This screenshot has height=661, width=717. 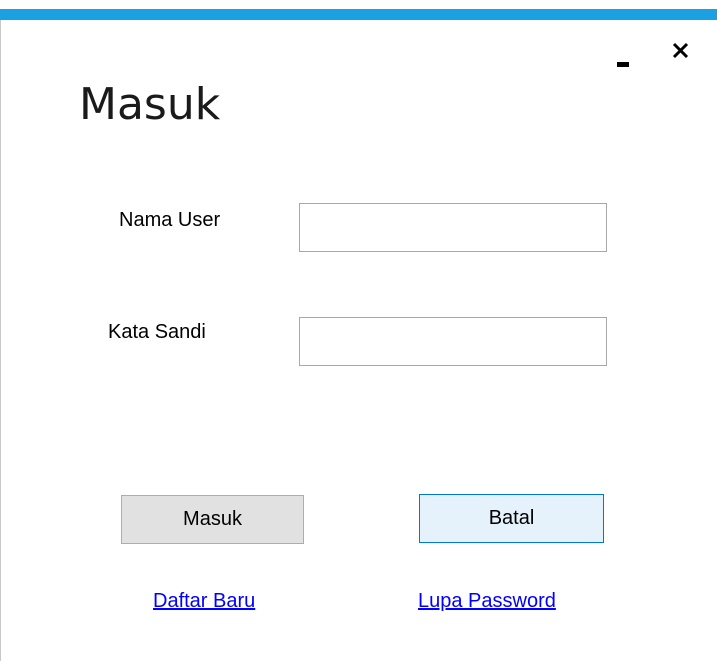 What do you see at coordinates (170, 220) in the screenshot?
I see `username-label: Nama User` at bounding box center [170, 220].